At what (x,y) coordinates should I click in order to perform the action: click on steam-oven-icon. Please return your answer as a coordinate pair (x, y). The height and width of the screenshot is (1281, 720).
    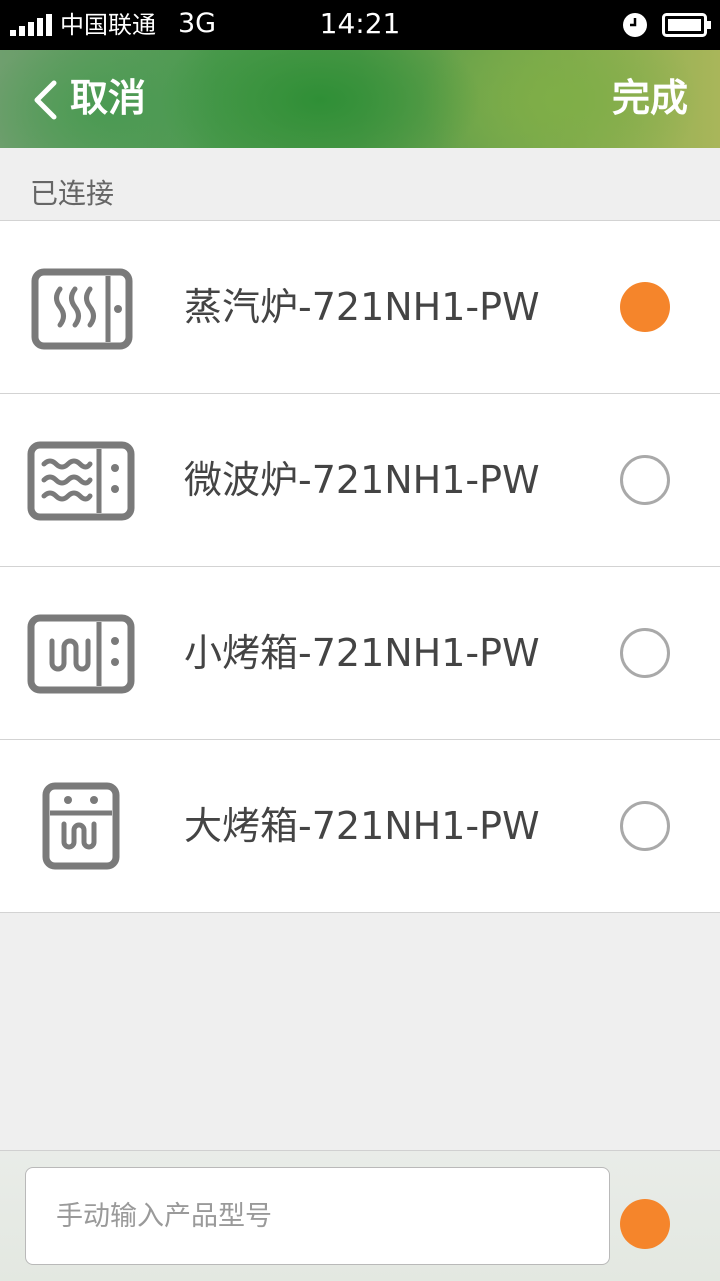
    Looking at the image, I should click on (82, 309).